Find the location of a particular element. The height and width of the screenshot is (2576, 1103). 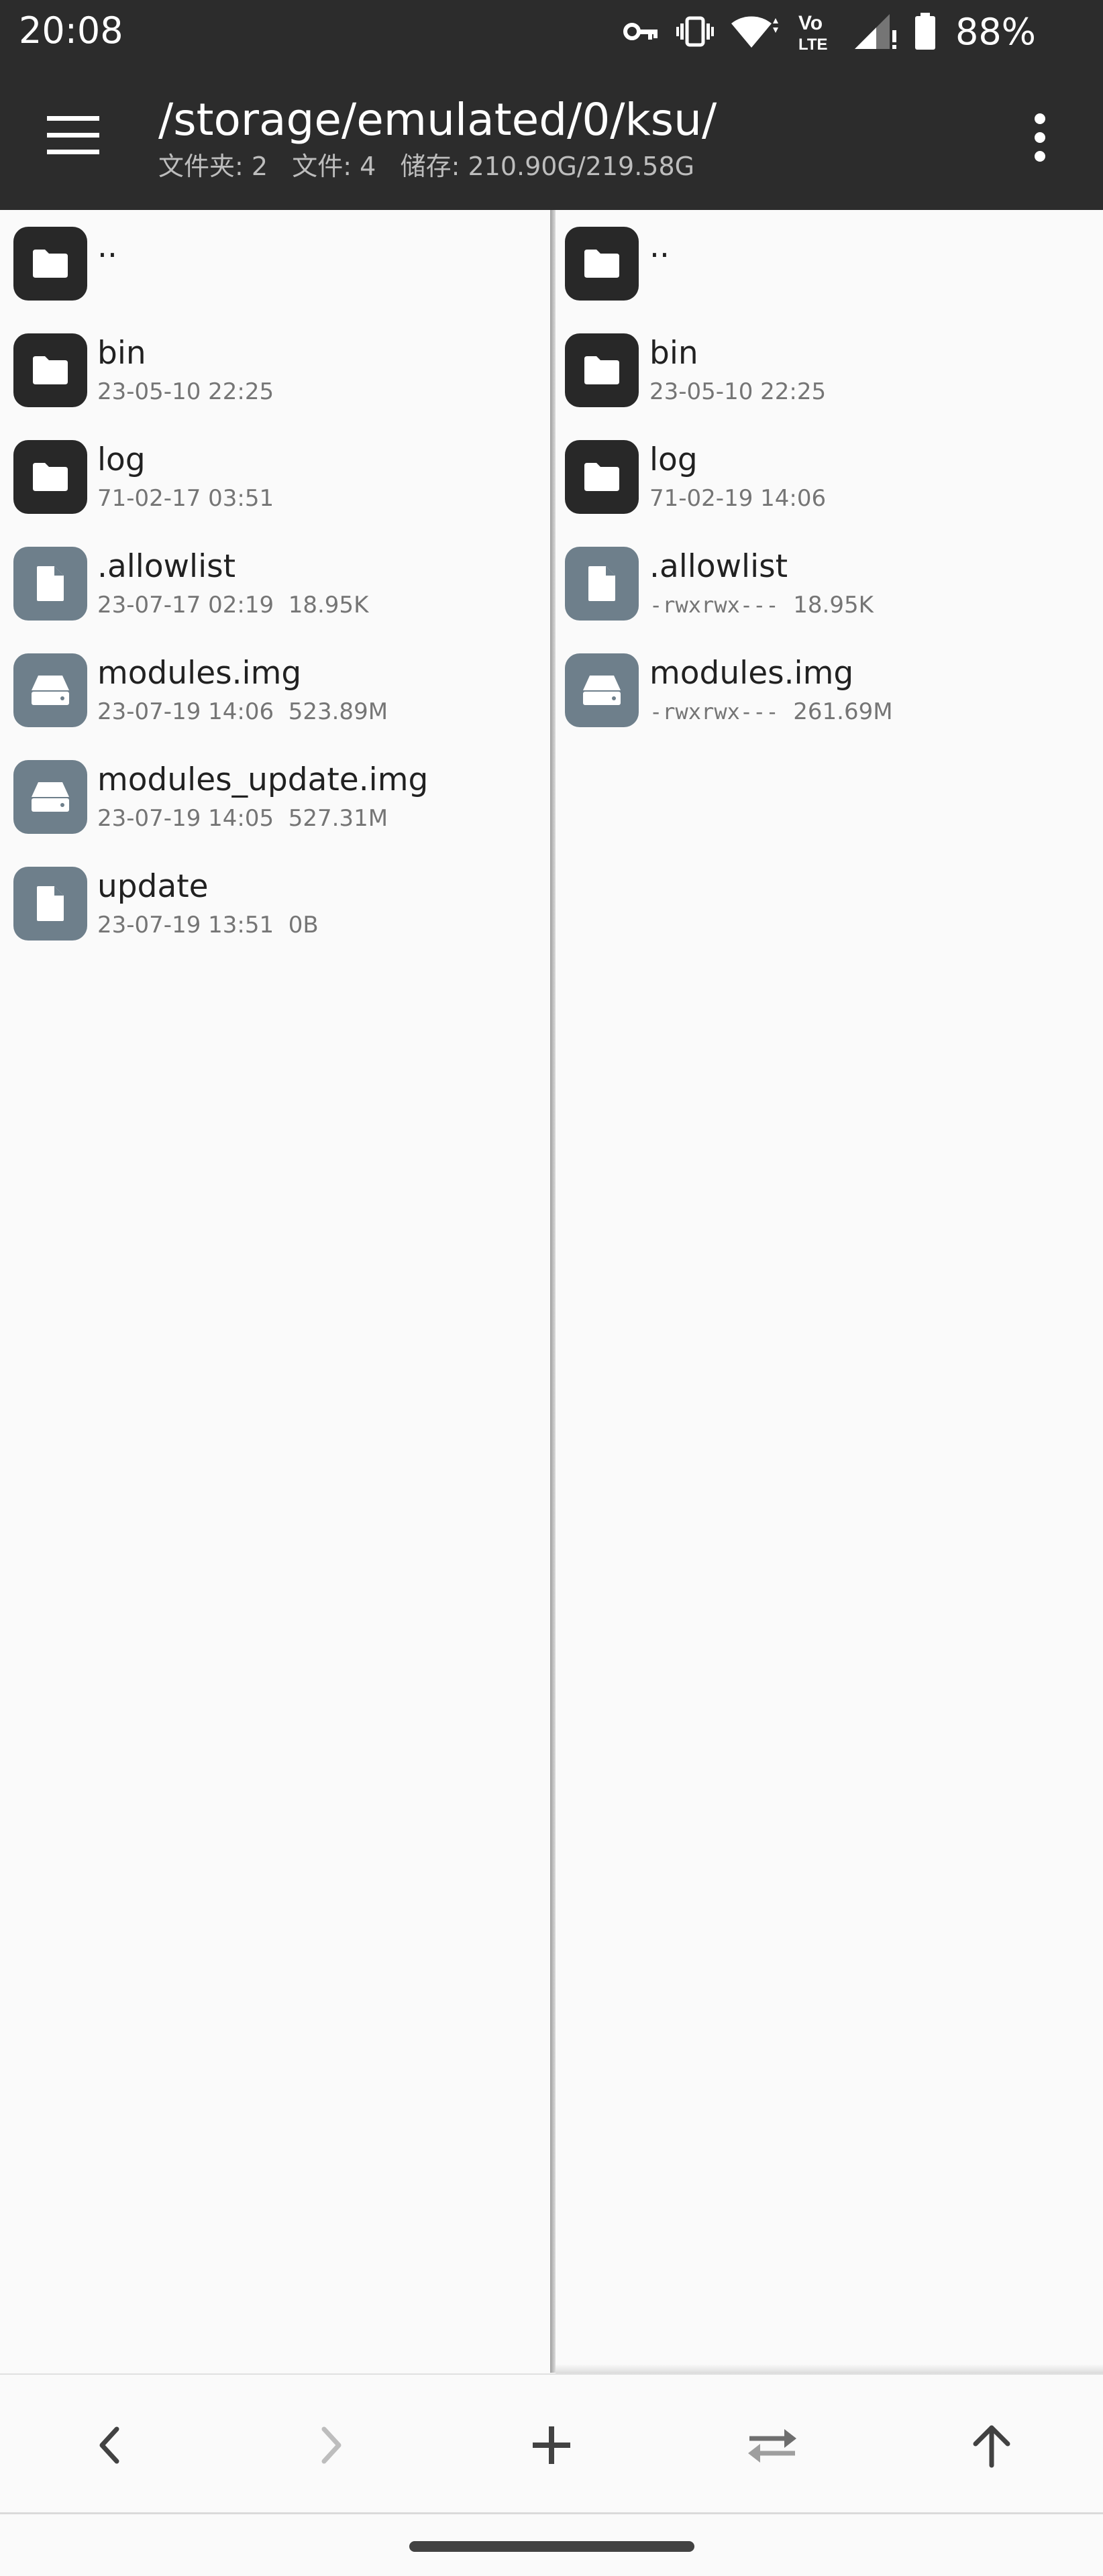

back-button is located at coordinates (110, 2445).